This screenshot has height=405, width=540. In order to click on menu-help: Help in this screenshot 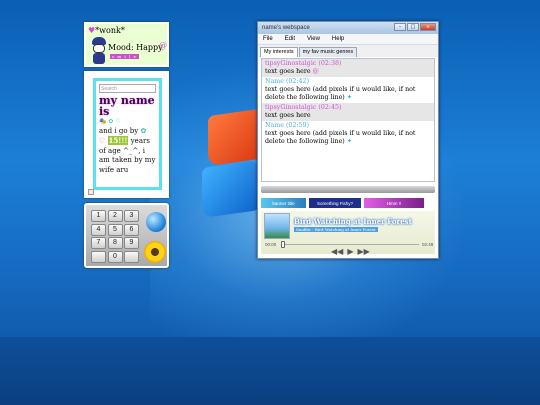, I will do `click(338, 39)`.